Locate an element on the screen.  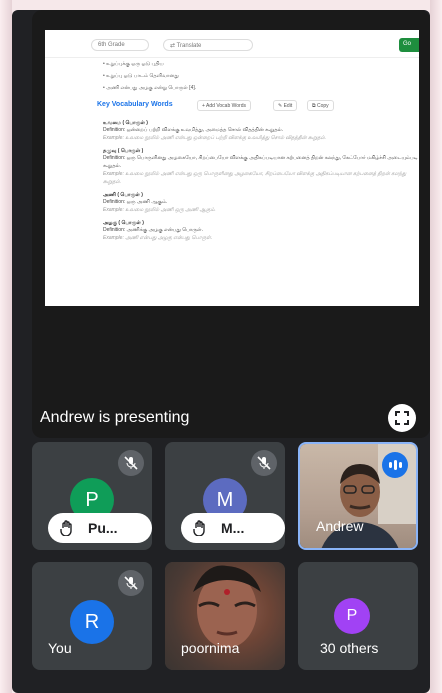
participant-name: poornima is located at coordinates (210, 648).